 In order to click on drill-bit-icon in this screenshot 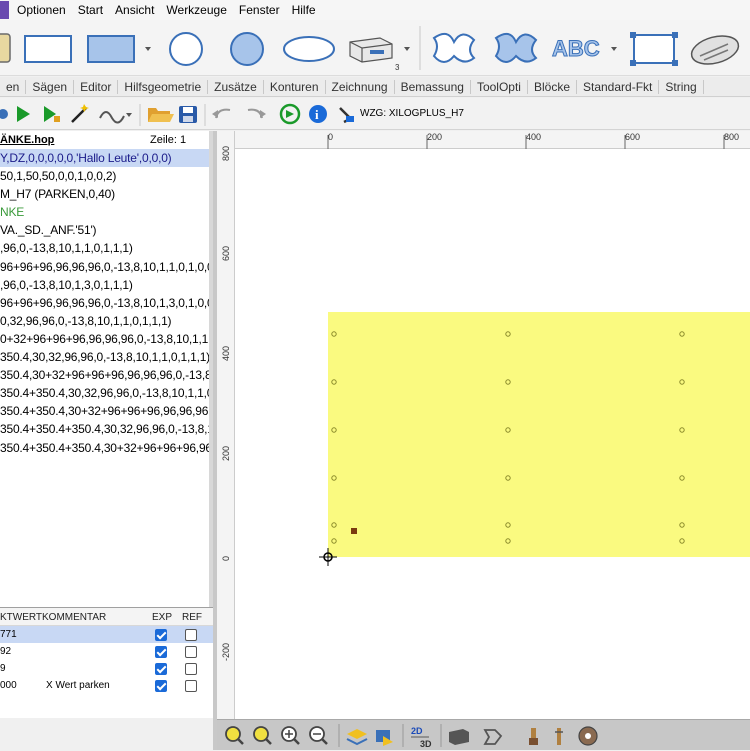, I will do `click(559, 736)`.